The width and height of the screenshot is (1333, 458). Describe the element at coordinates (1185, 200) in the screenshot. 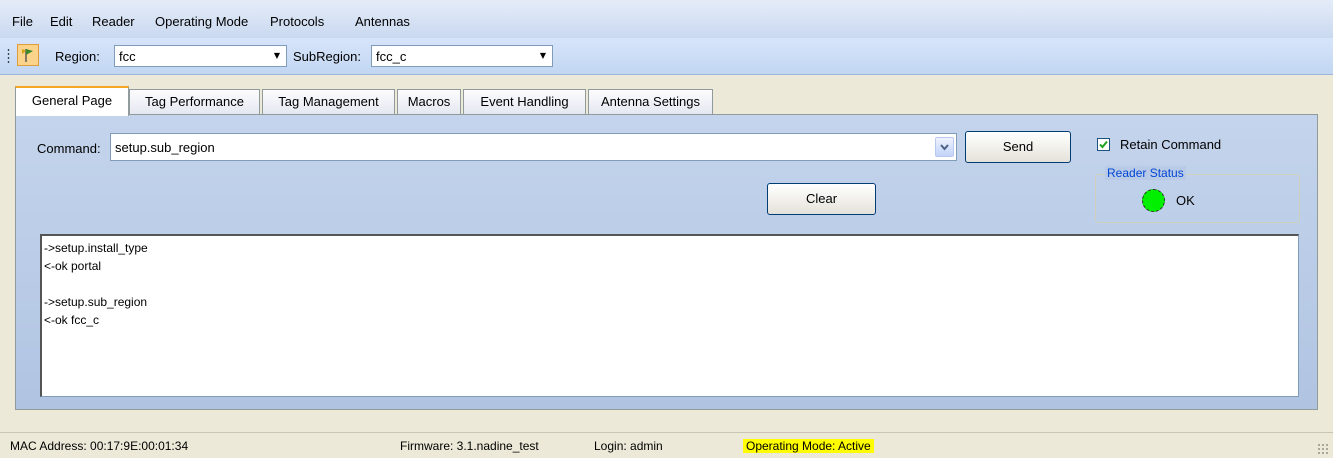

I see `reader-status-value: OK` at that location.